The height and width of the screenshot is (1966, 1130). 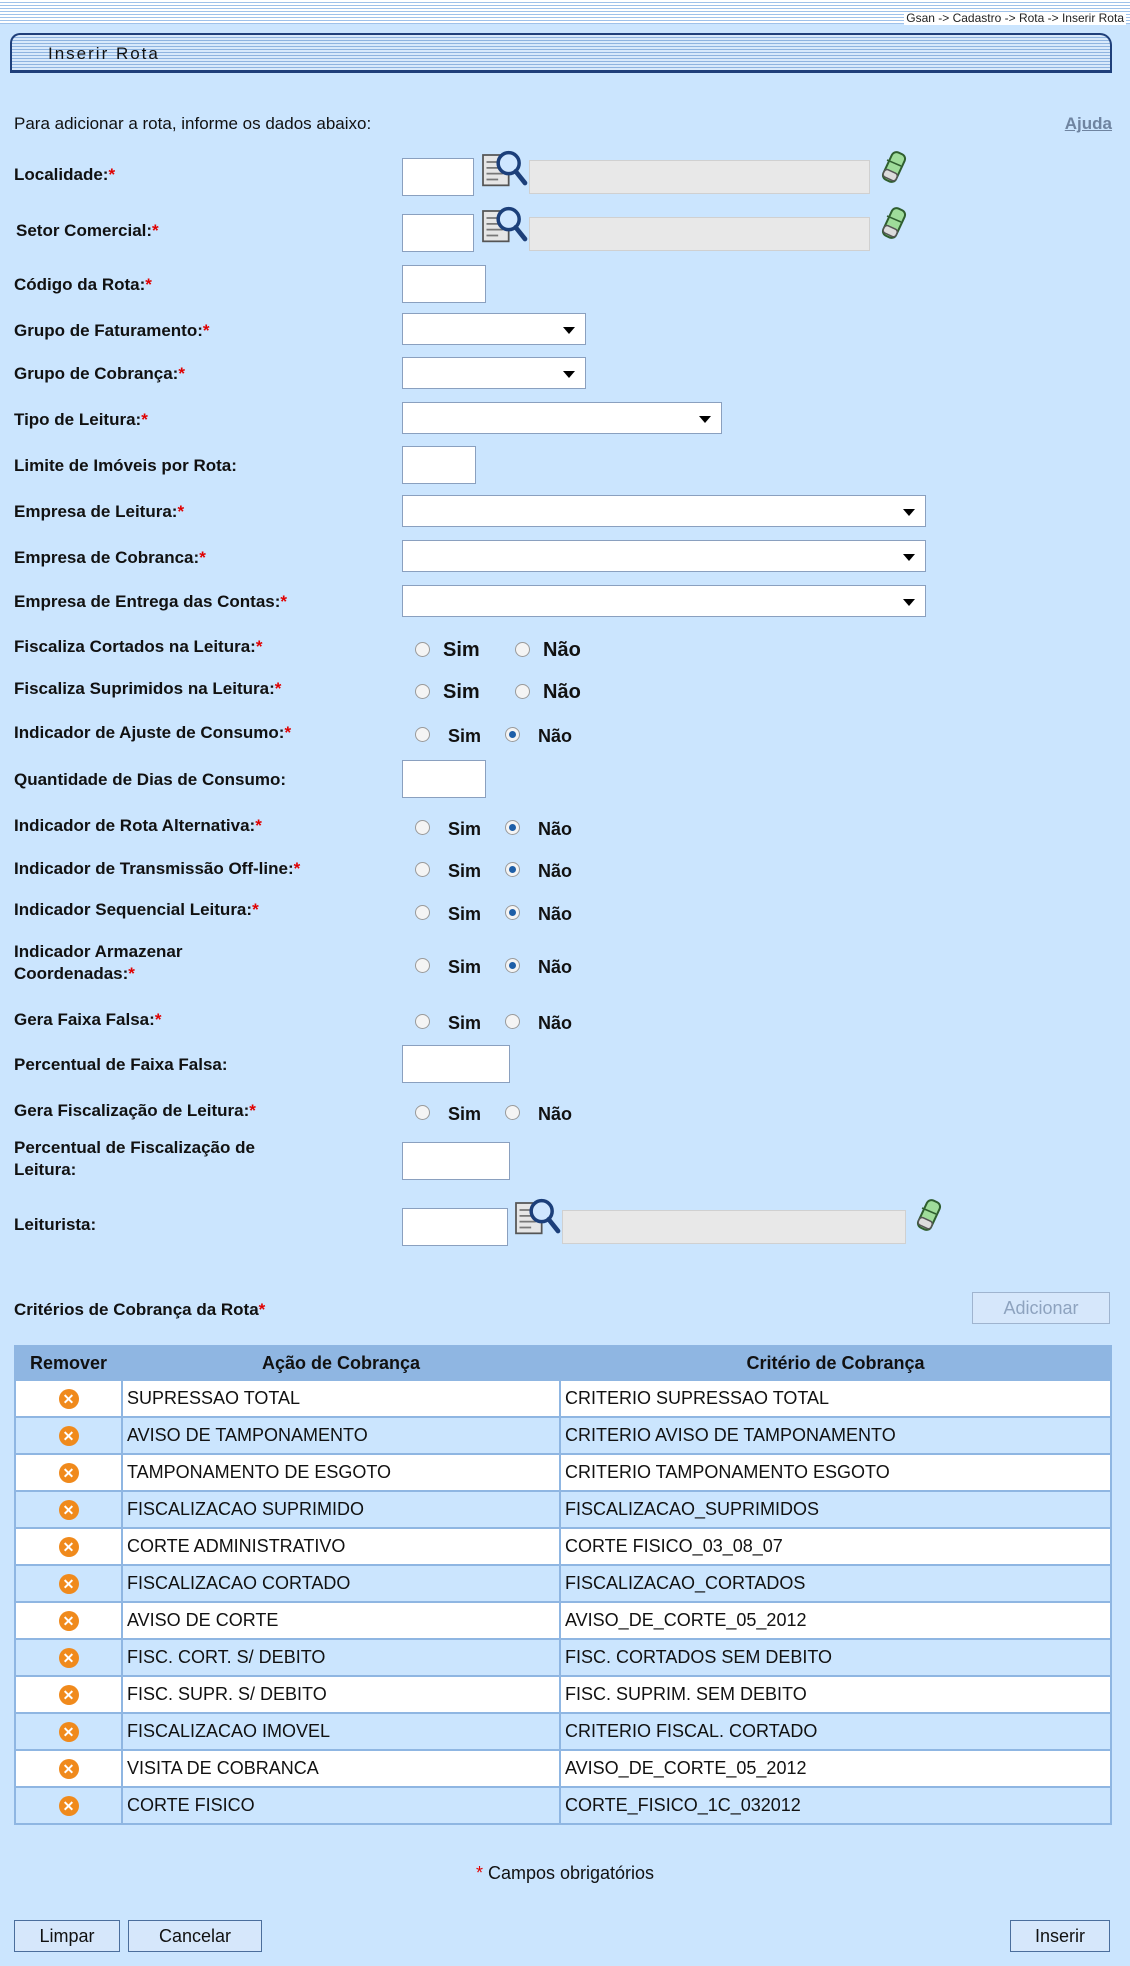 What do you see at coordinates (65, 174) in the screenshot?
I see `label-localidade: Localidade:*` at bounding box center [65, 174].